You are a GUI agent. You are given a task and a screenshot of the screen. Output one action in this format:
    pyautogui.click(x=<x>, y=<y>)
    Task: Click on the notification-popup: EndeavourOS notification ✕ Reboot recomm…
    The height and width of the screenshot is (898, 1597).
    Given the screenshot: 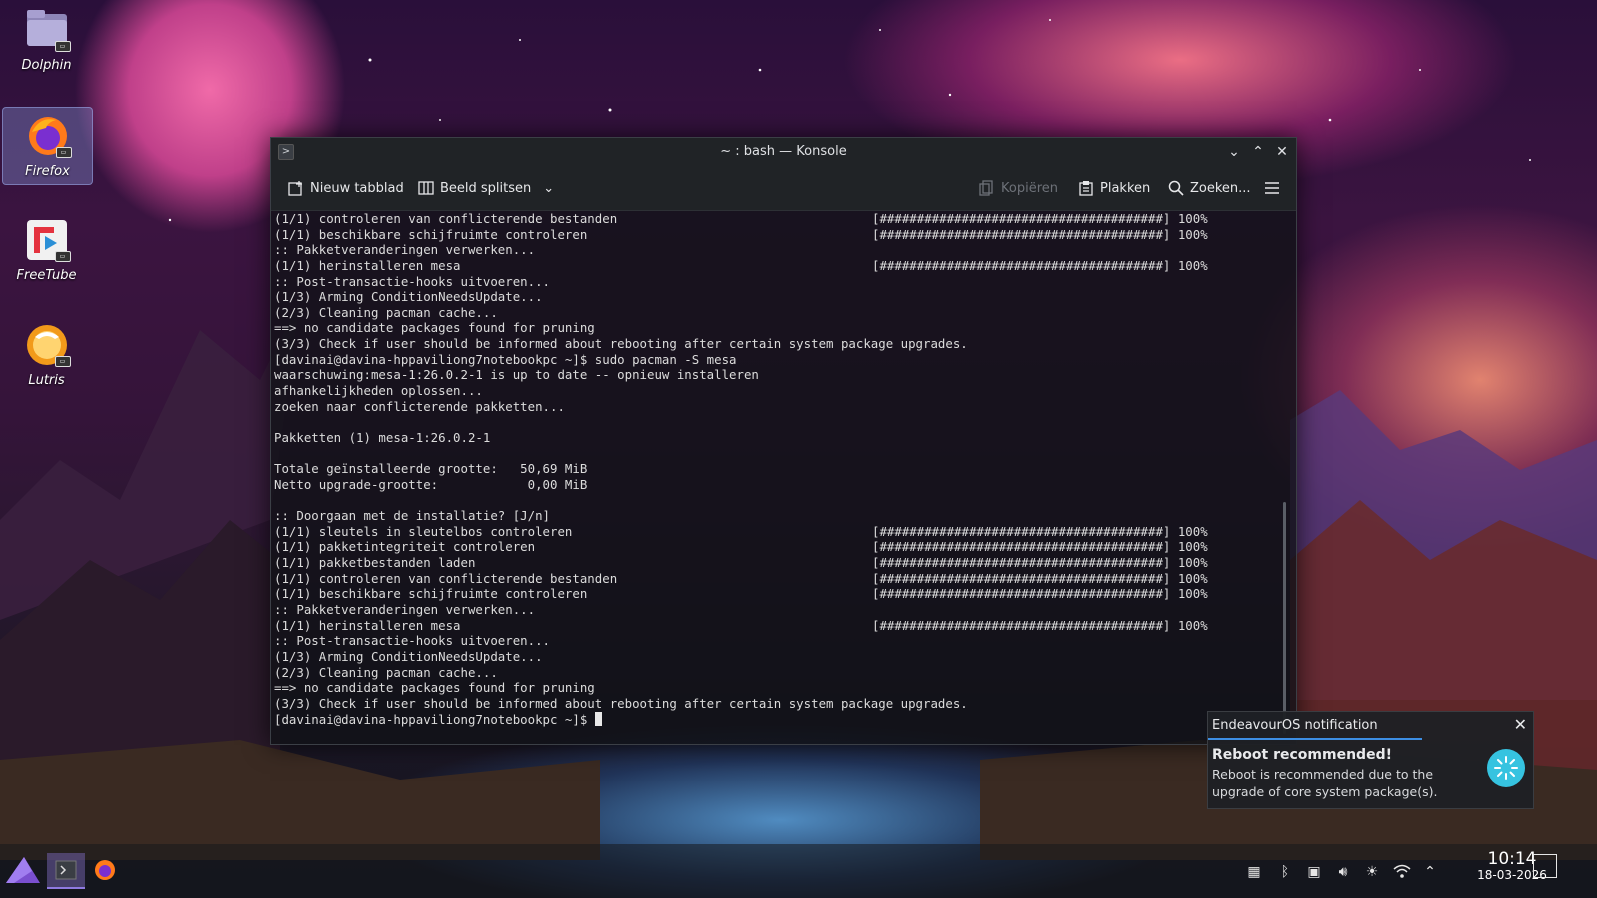 What is the action you would take?
    pyautogui.click(x=1370, y=760)
    